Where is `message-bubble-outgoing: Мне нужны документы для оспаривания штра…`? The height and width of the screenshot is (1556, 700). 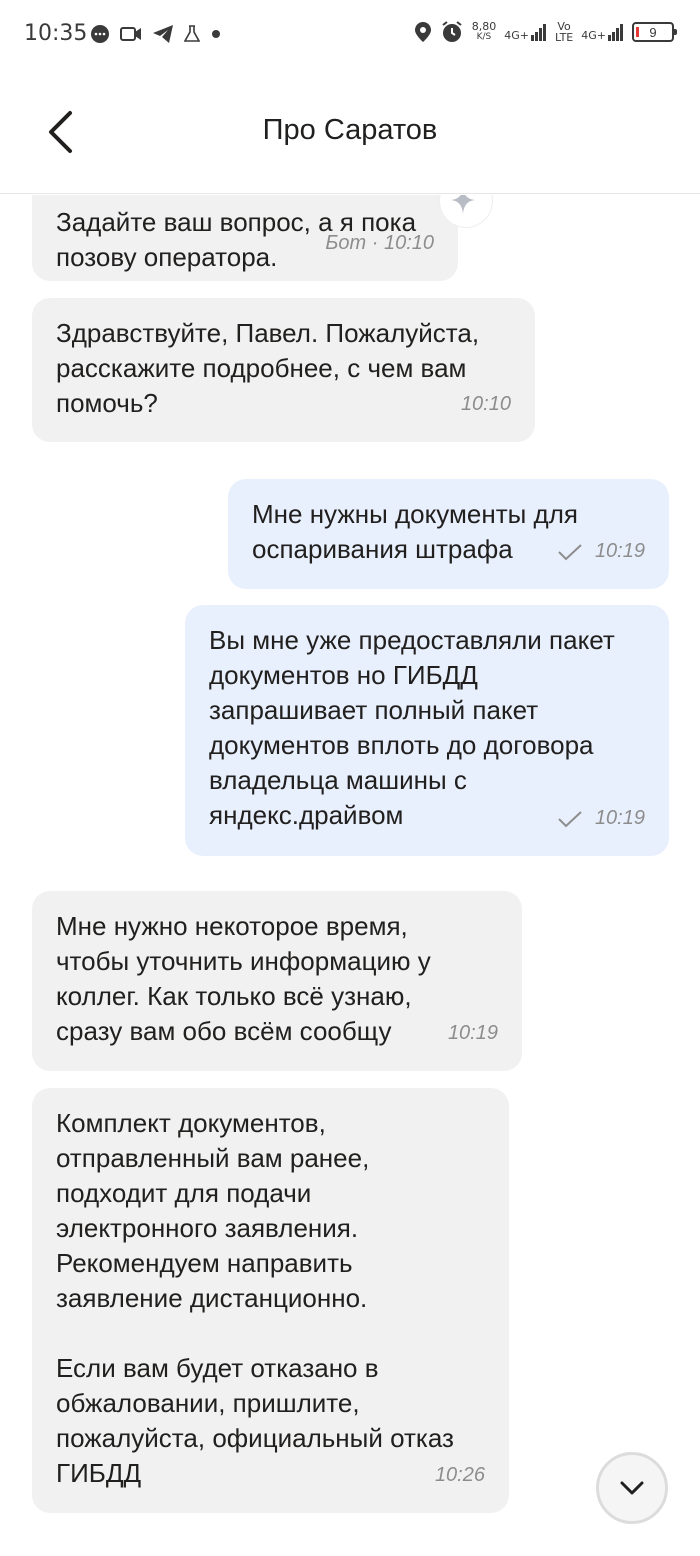 message-bubble-outgoing: Мне нужны документы для оспаривания штра… is located at coordinates (448, 534).